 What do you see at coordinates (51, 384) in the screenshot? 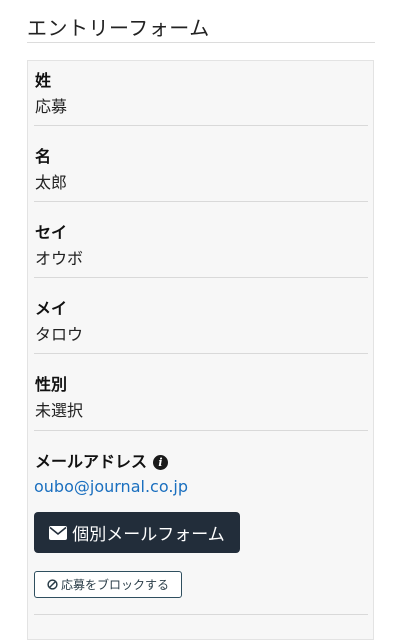
I see `field-label: 性別` at bounding box center [51, 384].